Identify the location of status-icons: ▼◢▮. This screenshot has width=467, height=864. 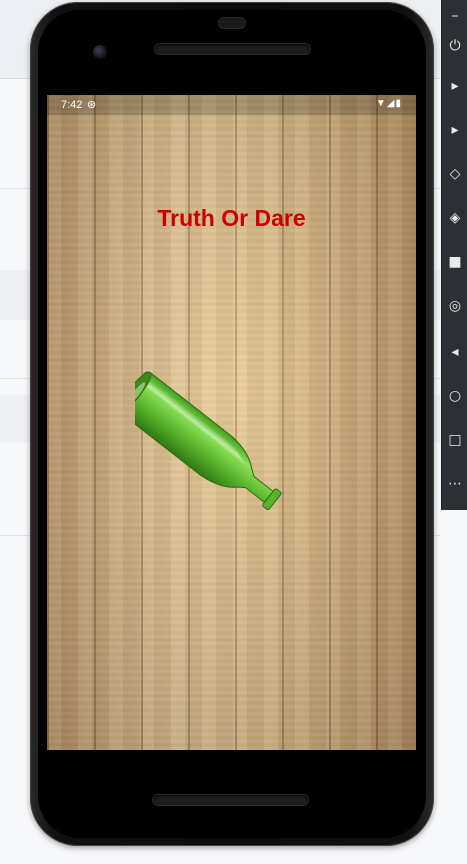
(389, 103).